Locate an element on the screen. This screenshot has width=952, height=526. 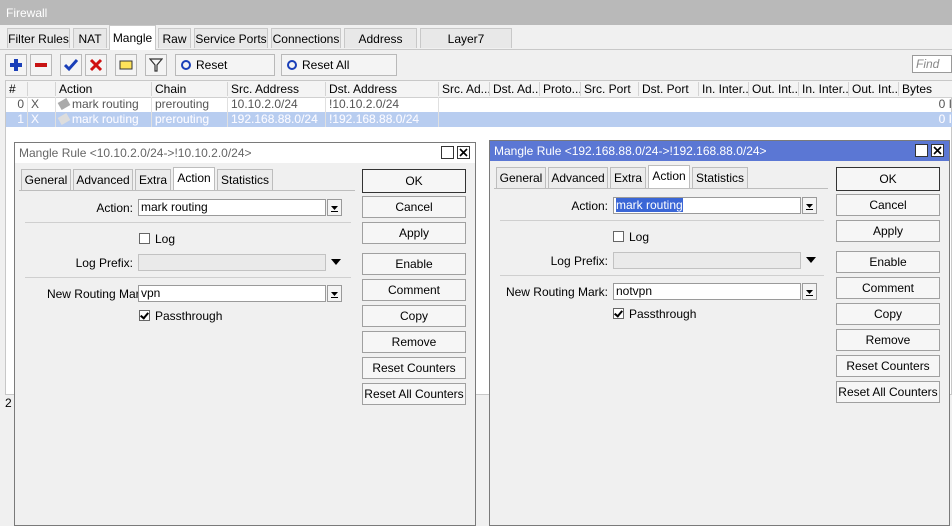
tab-filter-rules: Filter Rules is located at coordinates (38, 38).